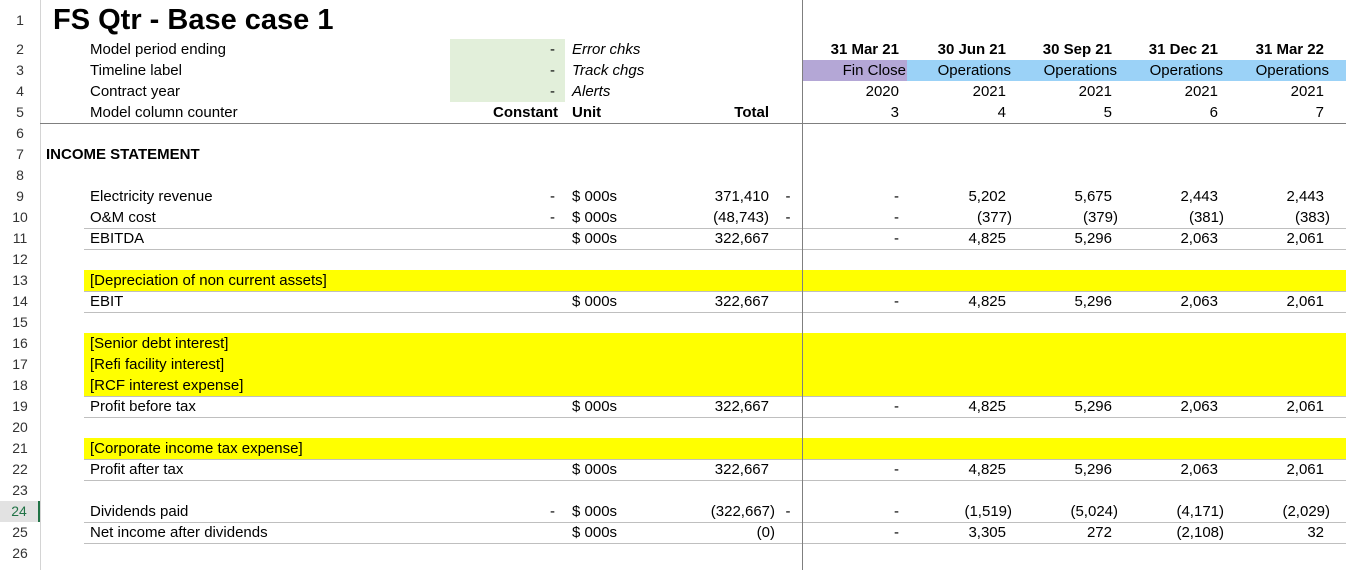 The image size is (1346, 570). I want to click on row-label: Net income after dividends, so click(179, 532).